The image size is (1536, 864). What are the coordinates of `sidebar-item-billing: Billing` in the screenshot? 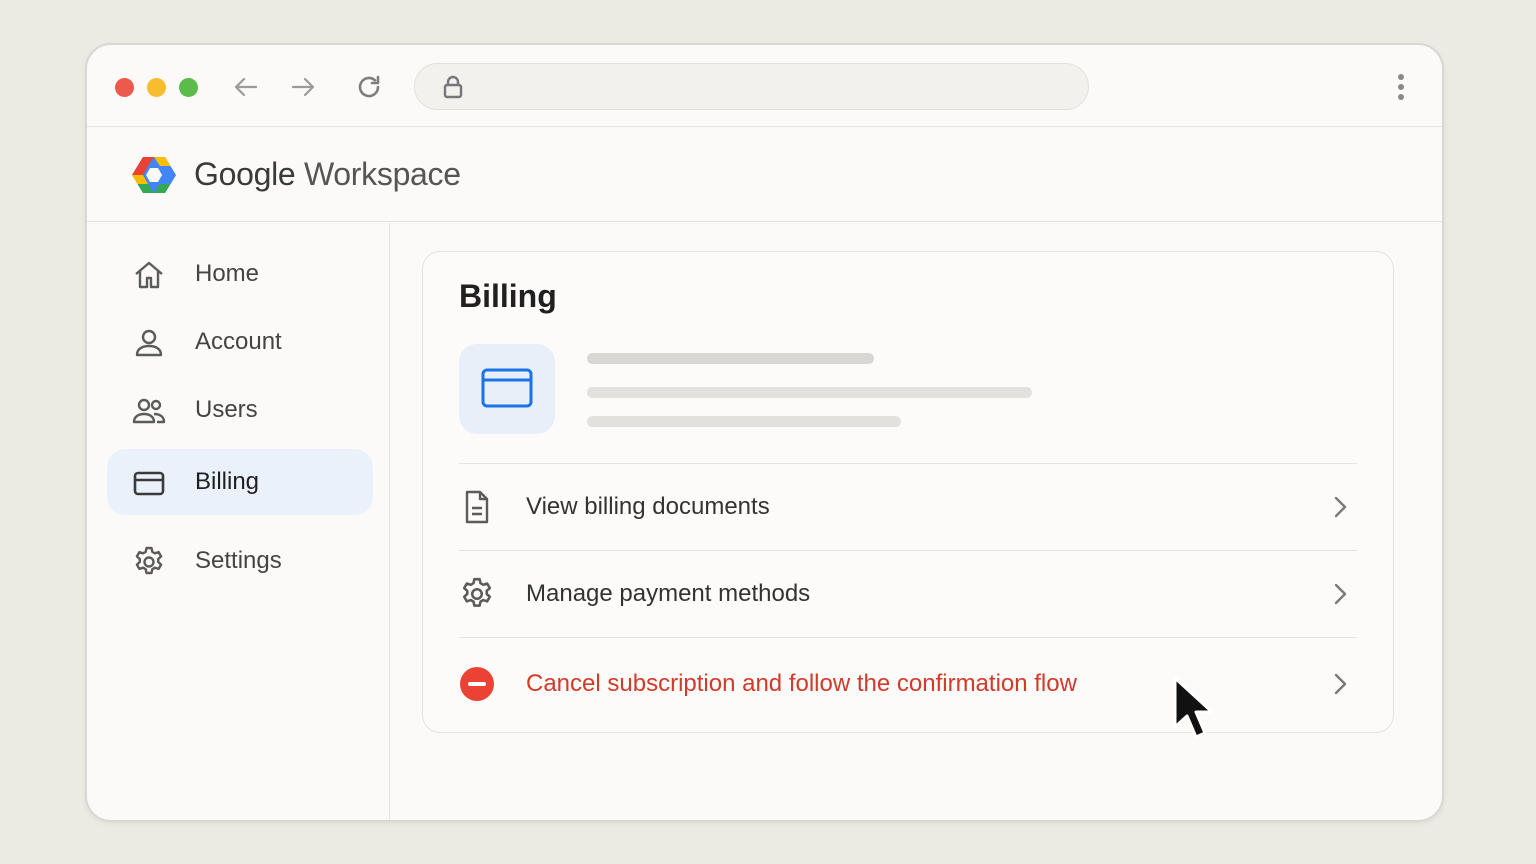 It's located at (240, 482).